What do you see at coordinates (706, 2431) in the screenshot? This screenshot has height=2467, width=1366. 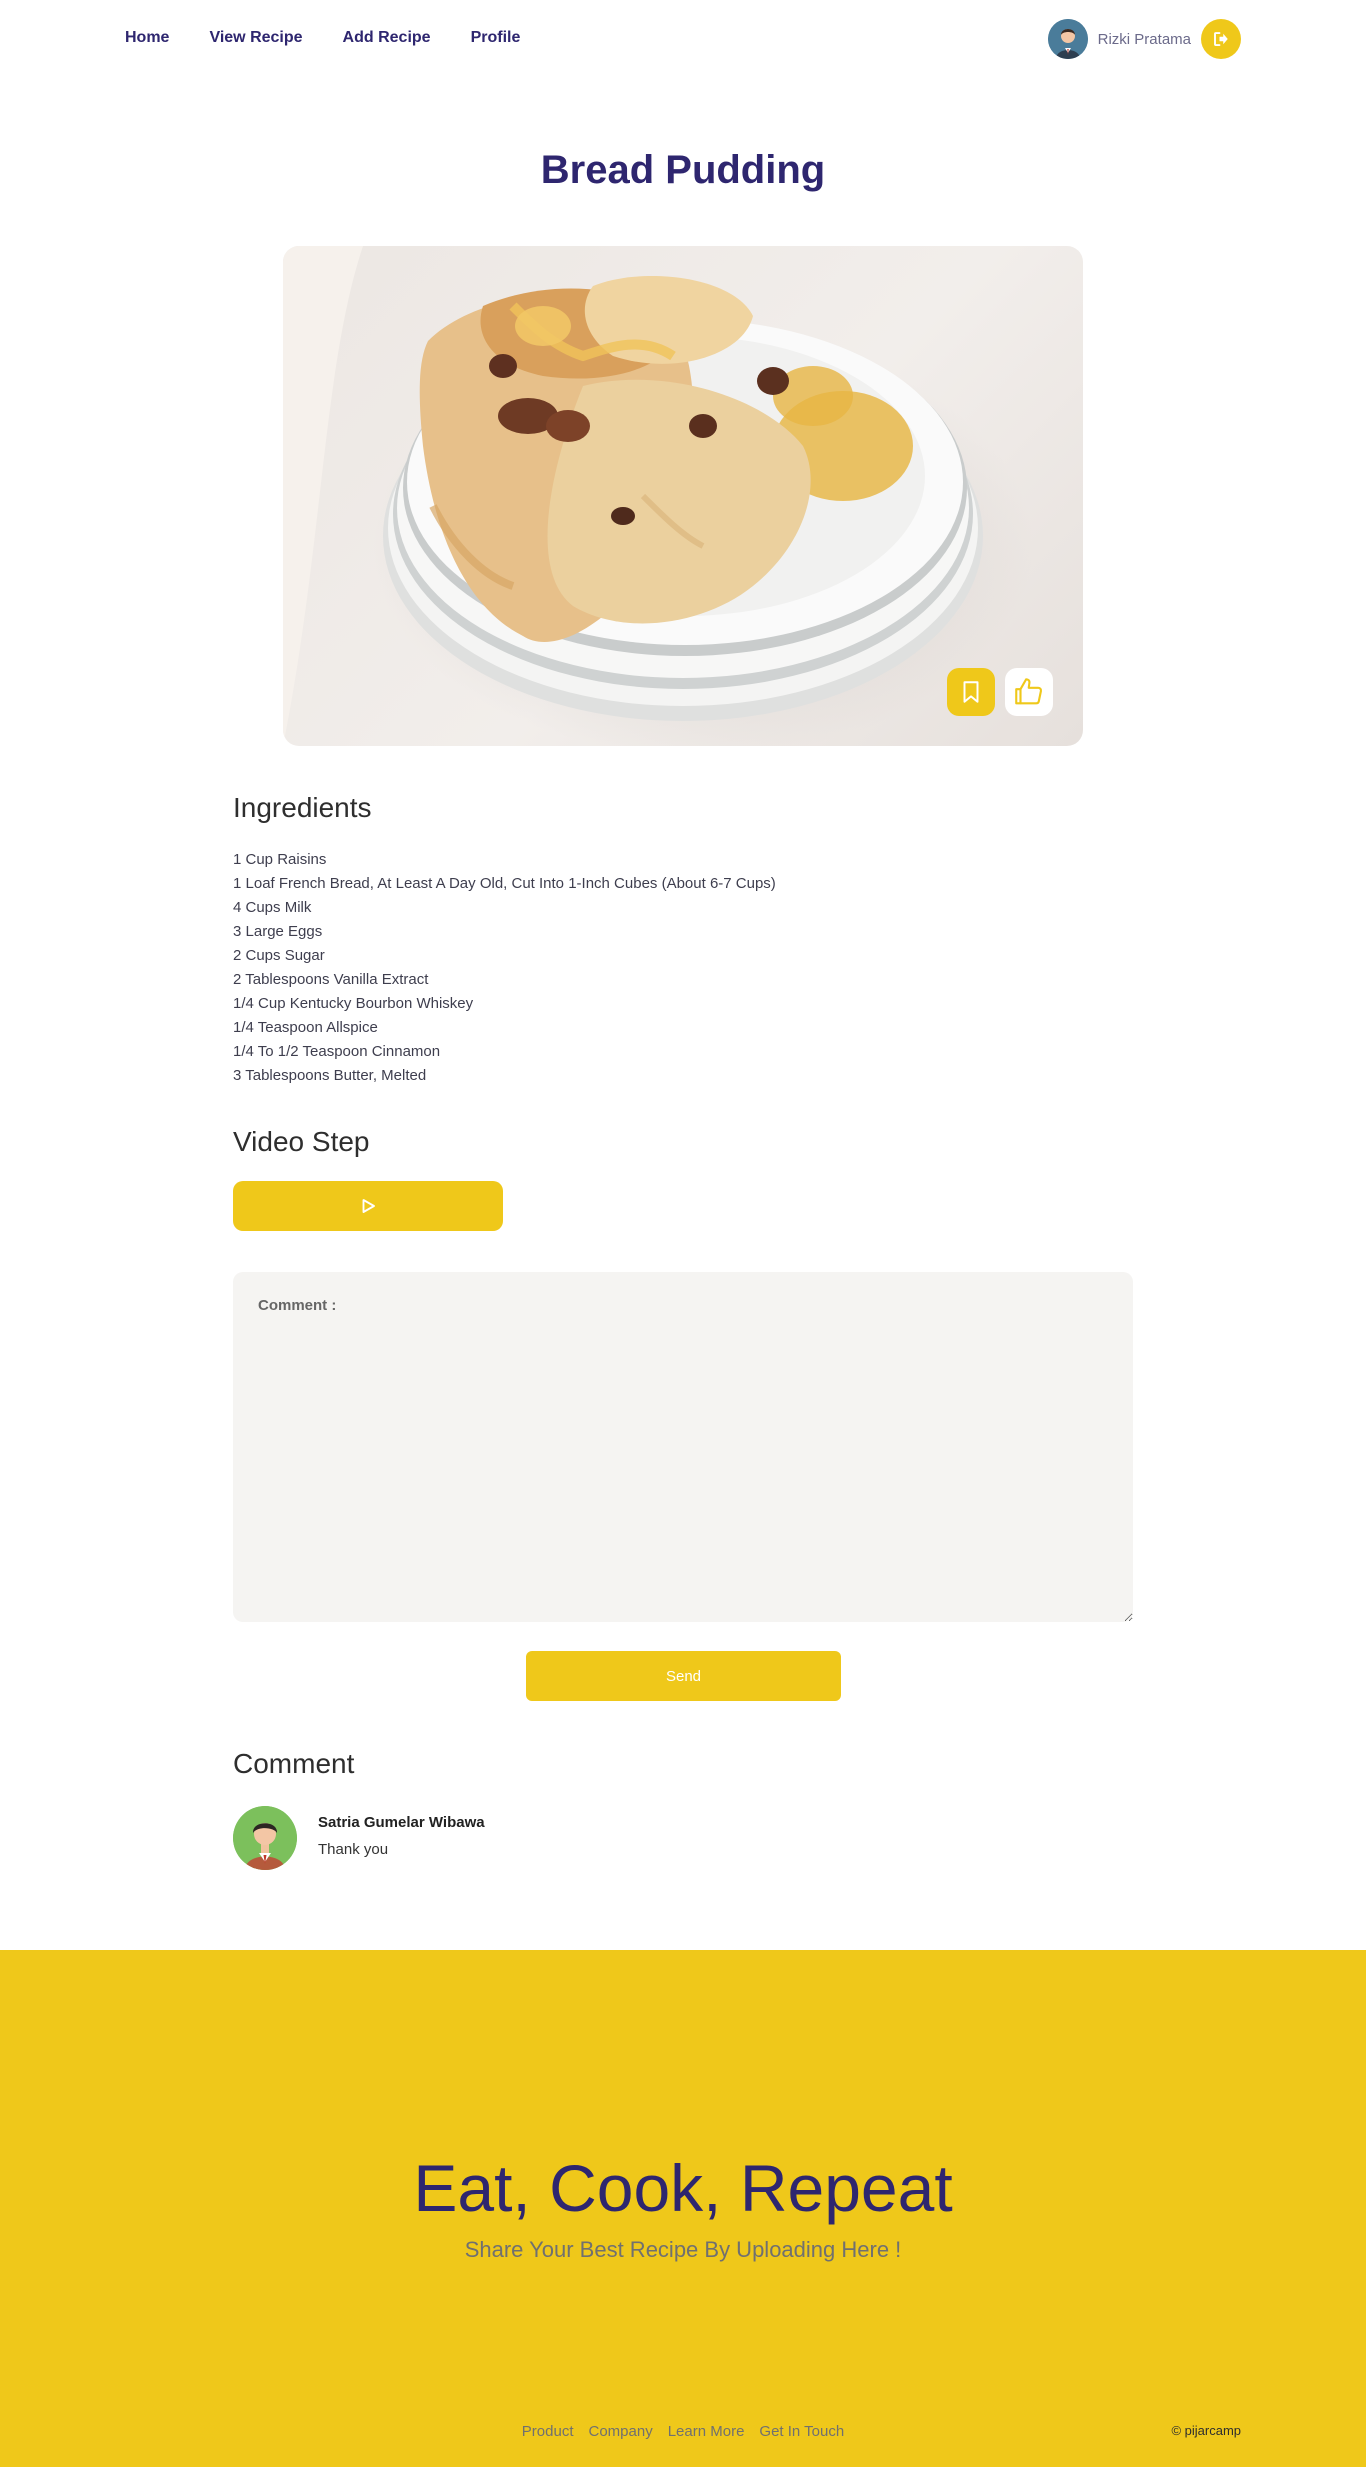 I see `footer-link-learn-more: Learn More` at bounding box center [706, 2431].